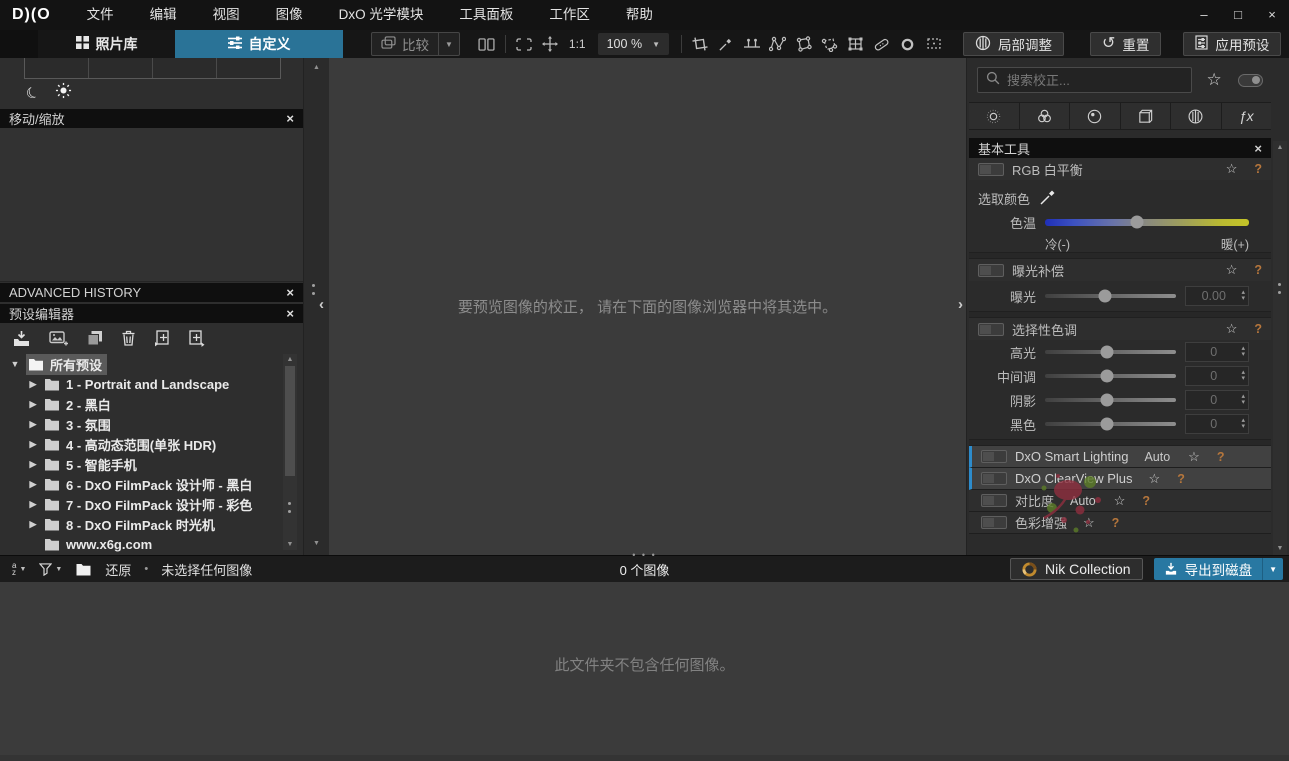  Describe the element at coordinates (290, 452) in the screenshot. I see `tree-scrollbar: ▲ ▼` at that location.